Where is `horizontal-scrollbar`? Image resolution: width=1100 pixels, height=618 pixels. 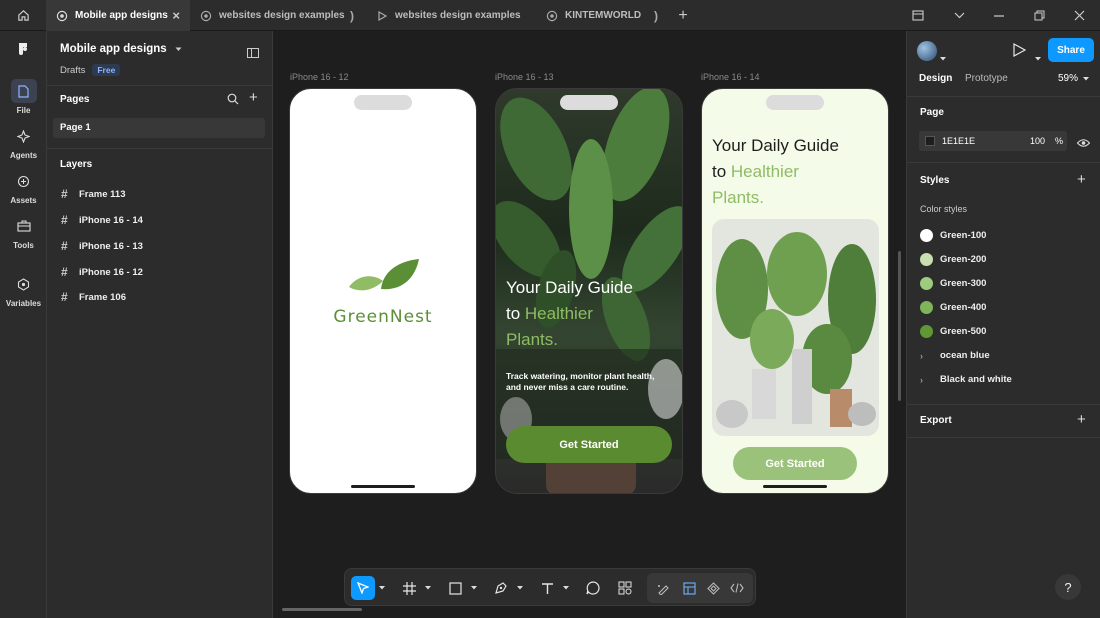
horizontal-scrollbar is located at coordinates (322, 609).